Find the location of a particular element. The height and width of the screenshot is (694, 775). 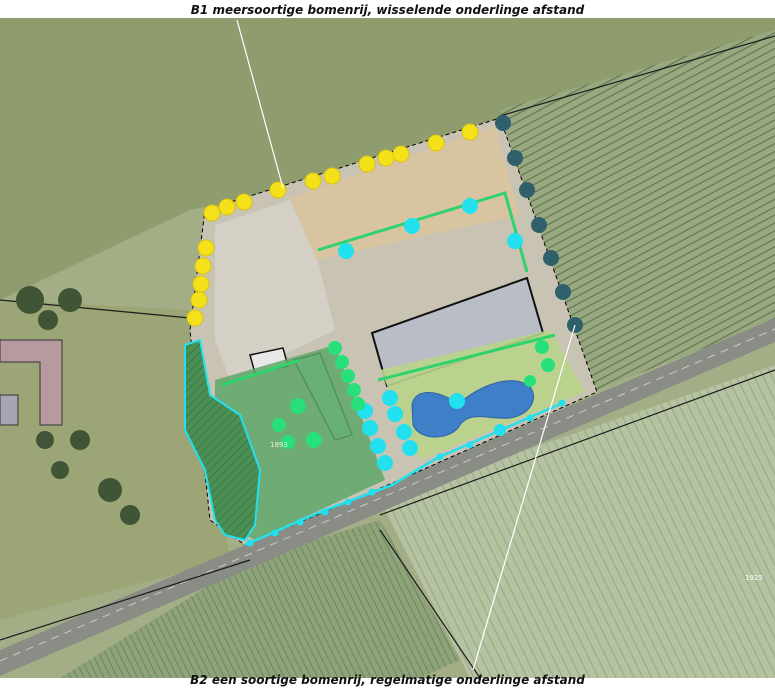

neighbour-shed is located at coordinates (9, 410).